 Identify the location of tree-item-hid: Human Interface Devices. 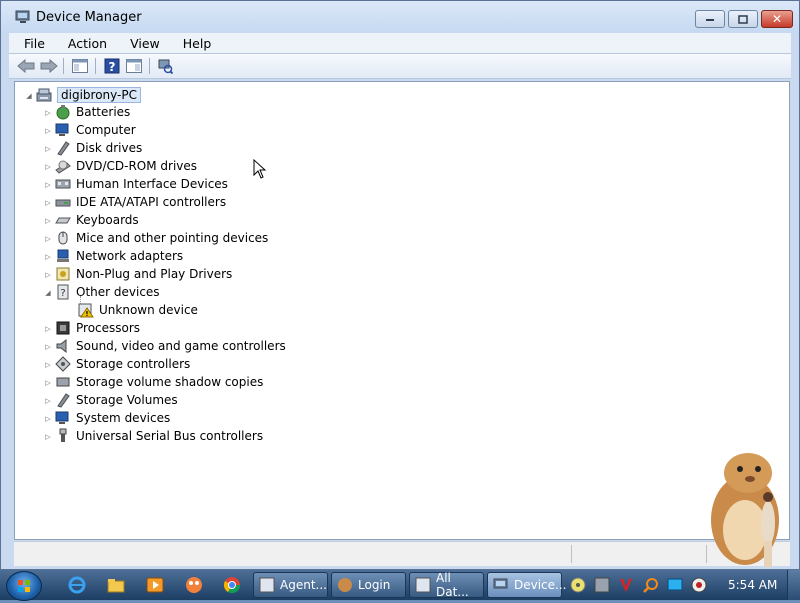
(141, 184).